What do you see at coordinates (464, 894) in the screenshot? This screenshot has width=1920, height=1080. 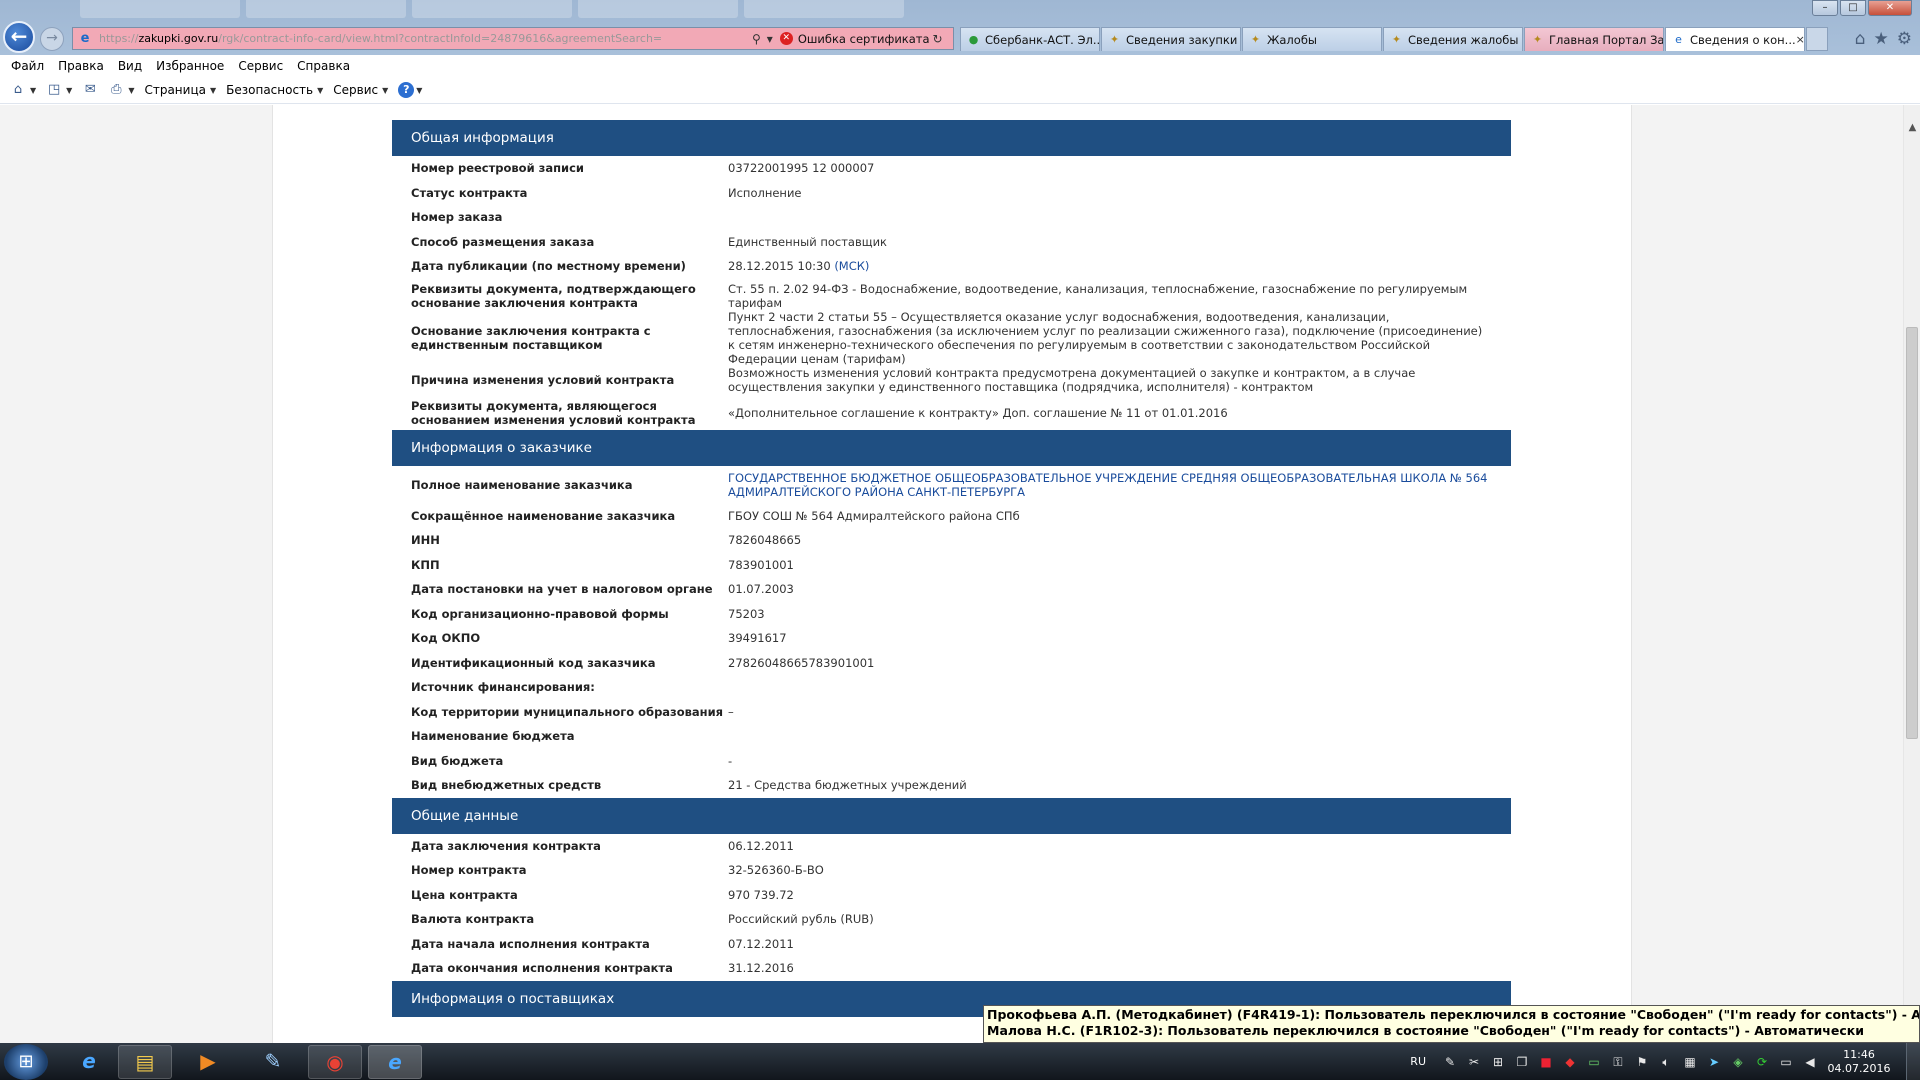 I see `row-label: Цена контракта` at bounding box center [464, 894].